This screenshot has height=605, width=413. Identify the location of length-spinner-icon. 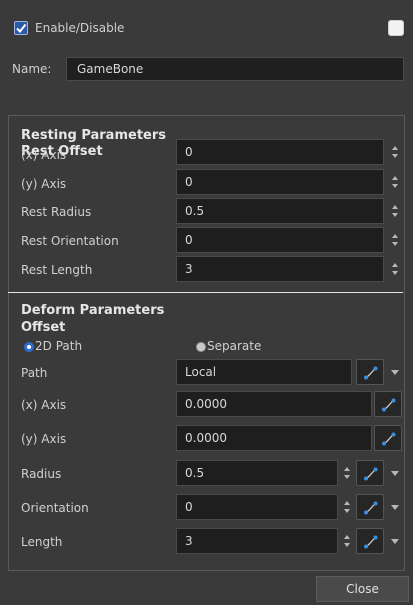
(347, 541).